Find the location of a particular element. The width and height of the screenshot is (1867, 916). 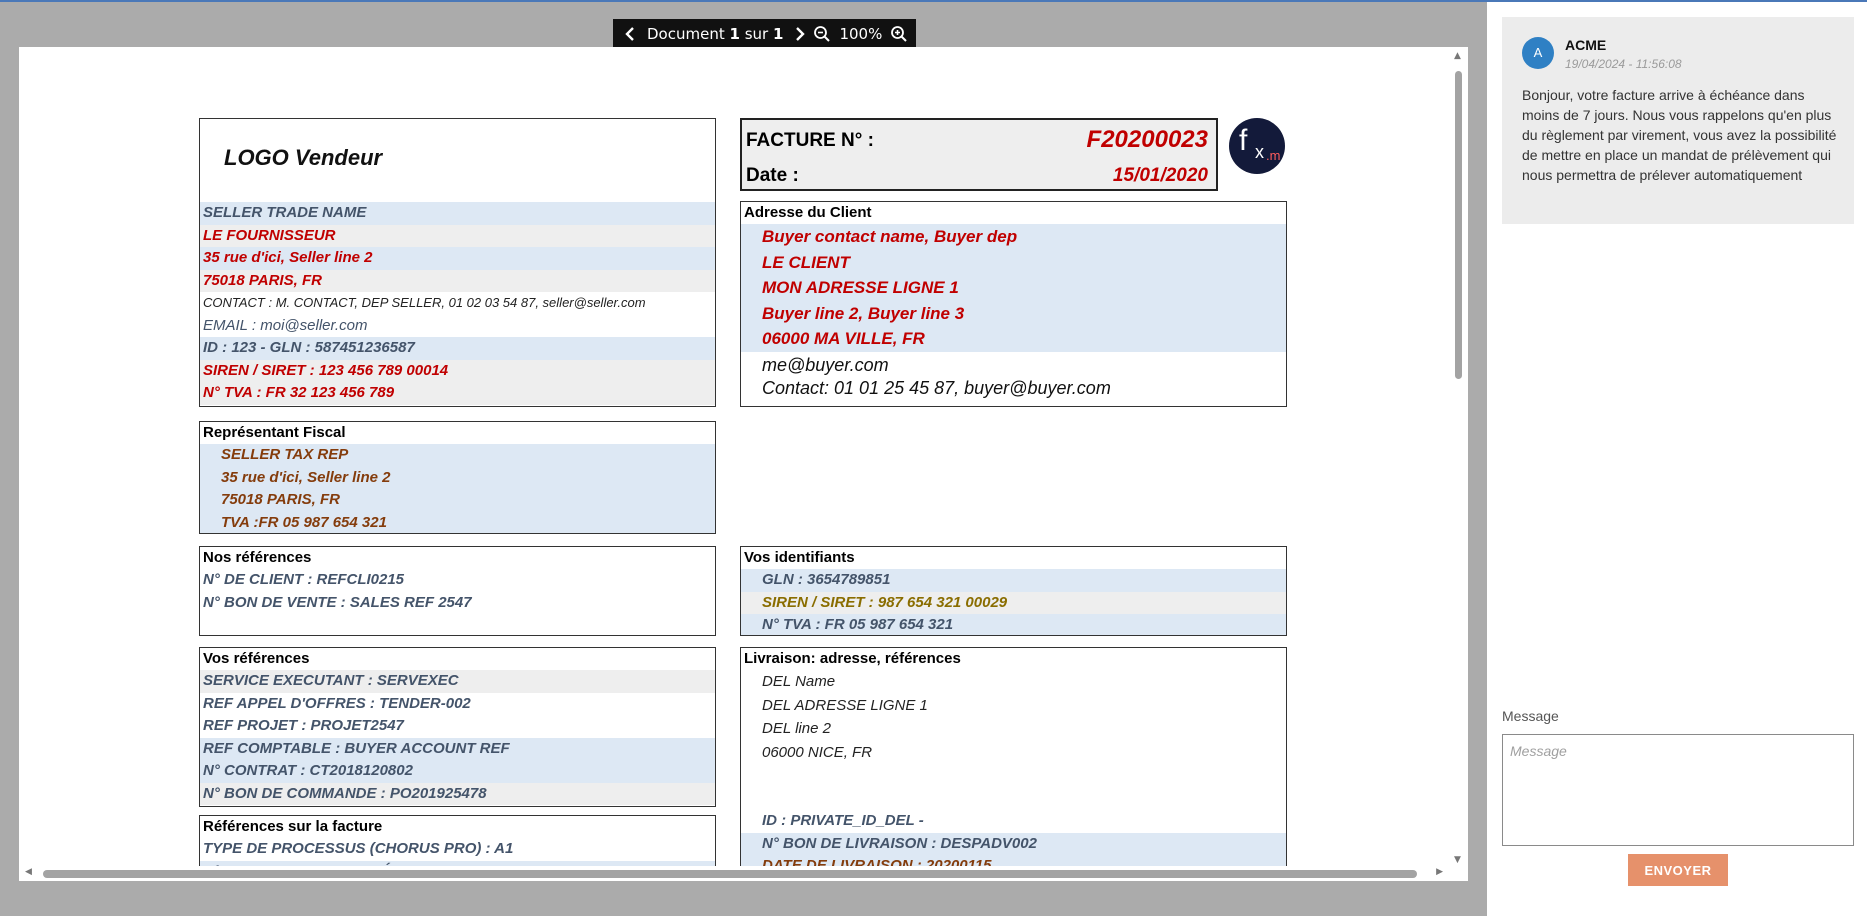

page-current: 1 is located at coordinates (734, 34).